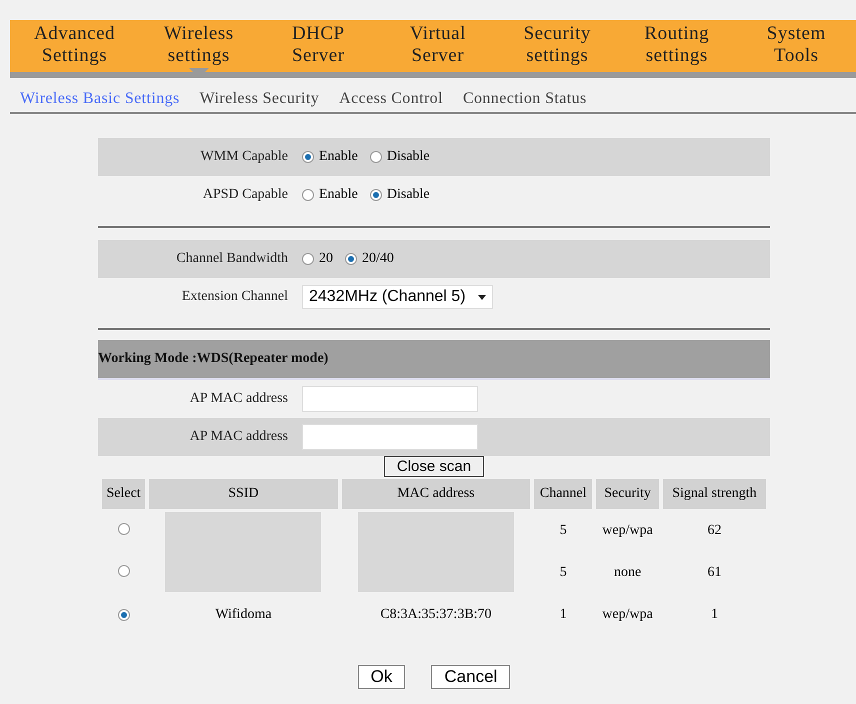 Image resolution: width=856 pixels, height=704 pixels. I want to click on column-header: SSID, so click(243, 494).